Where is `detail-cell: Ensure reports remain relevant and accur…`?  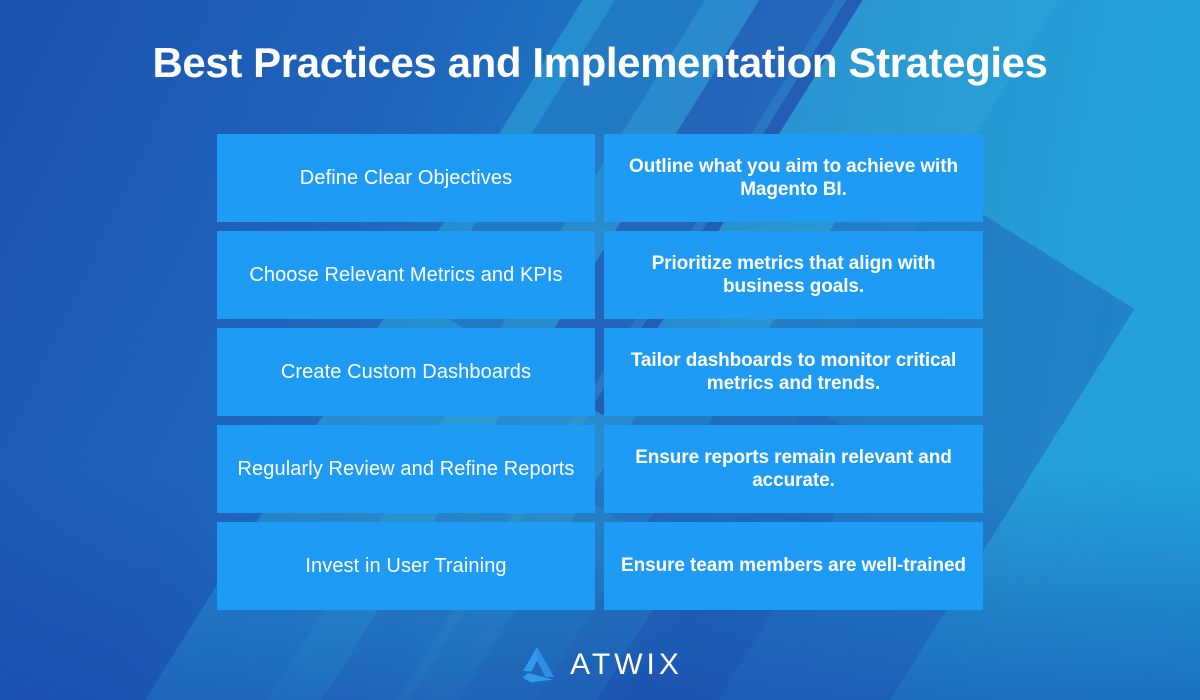
detail-cell: Ensure reports remain relevant and accur… is located at coordinates (793, 469).